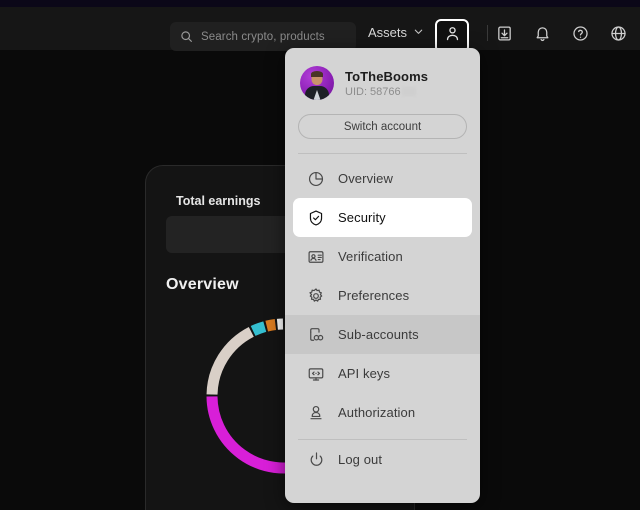 The width and height of the screenshot is (640, 510). I want to click on menu-item-security: Security, so click(382, 217).